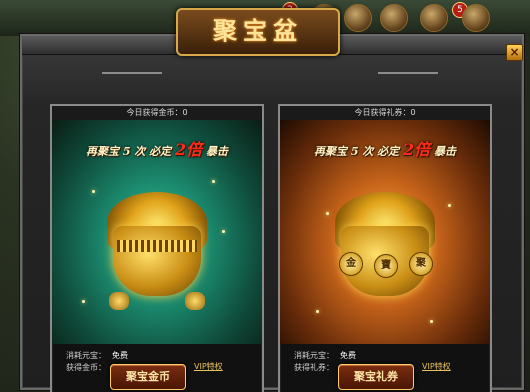 This screenshot has height=392, width=530. I want to click on ornament-left, so click(132, 78).